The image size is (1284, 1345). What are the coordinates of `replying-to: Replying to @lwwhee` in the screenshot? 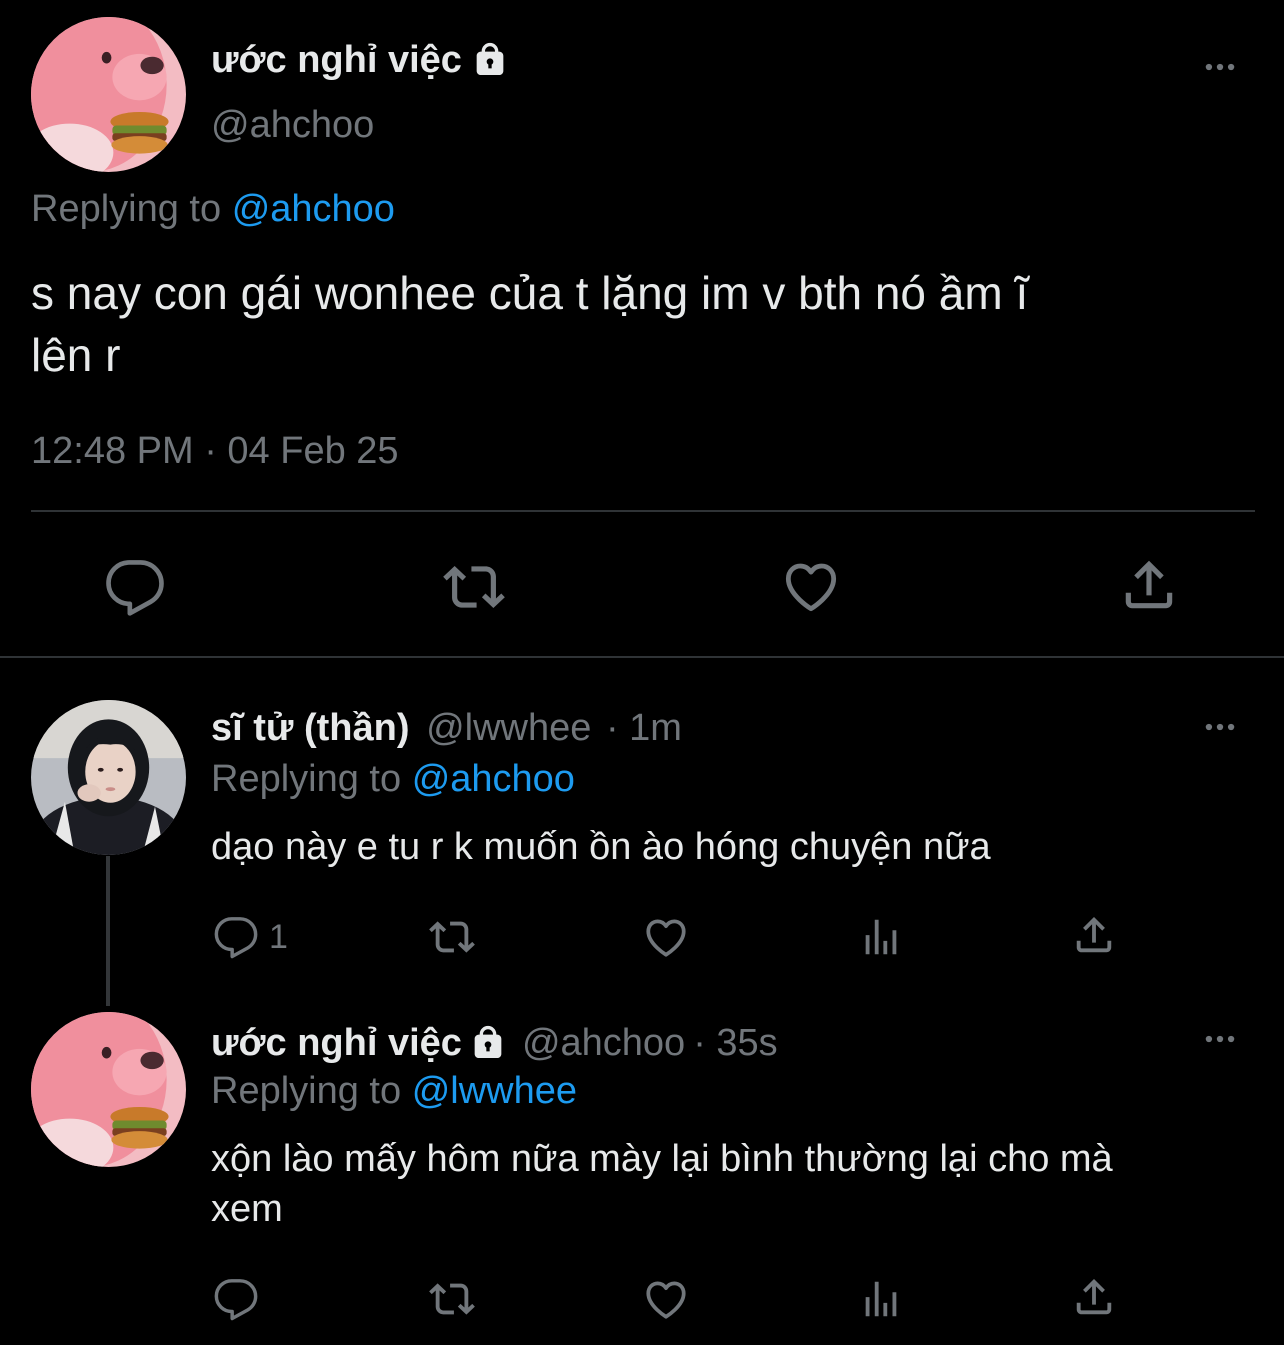 It's located at (394, 1091).